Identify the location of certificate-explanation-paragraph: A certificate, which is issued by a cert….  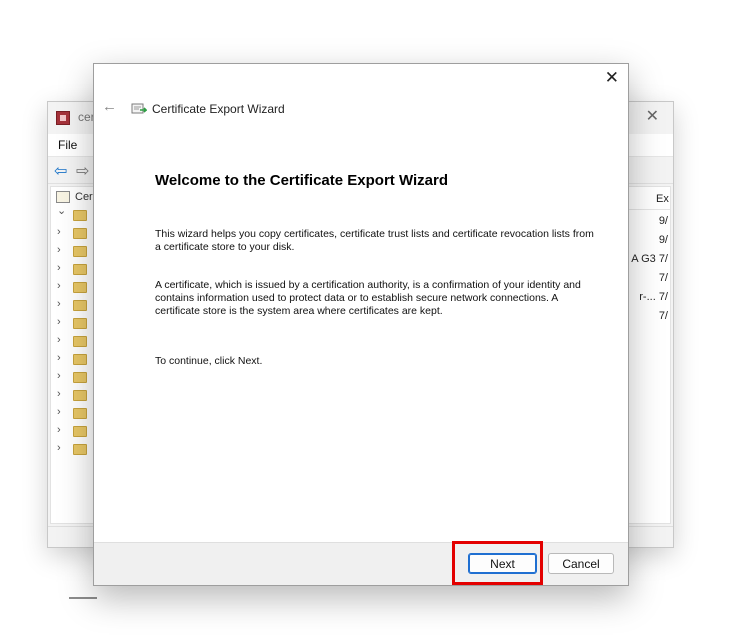
(368, 298).